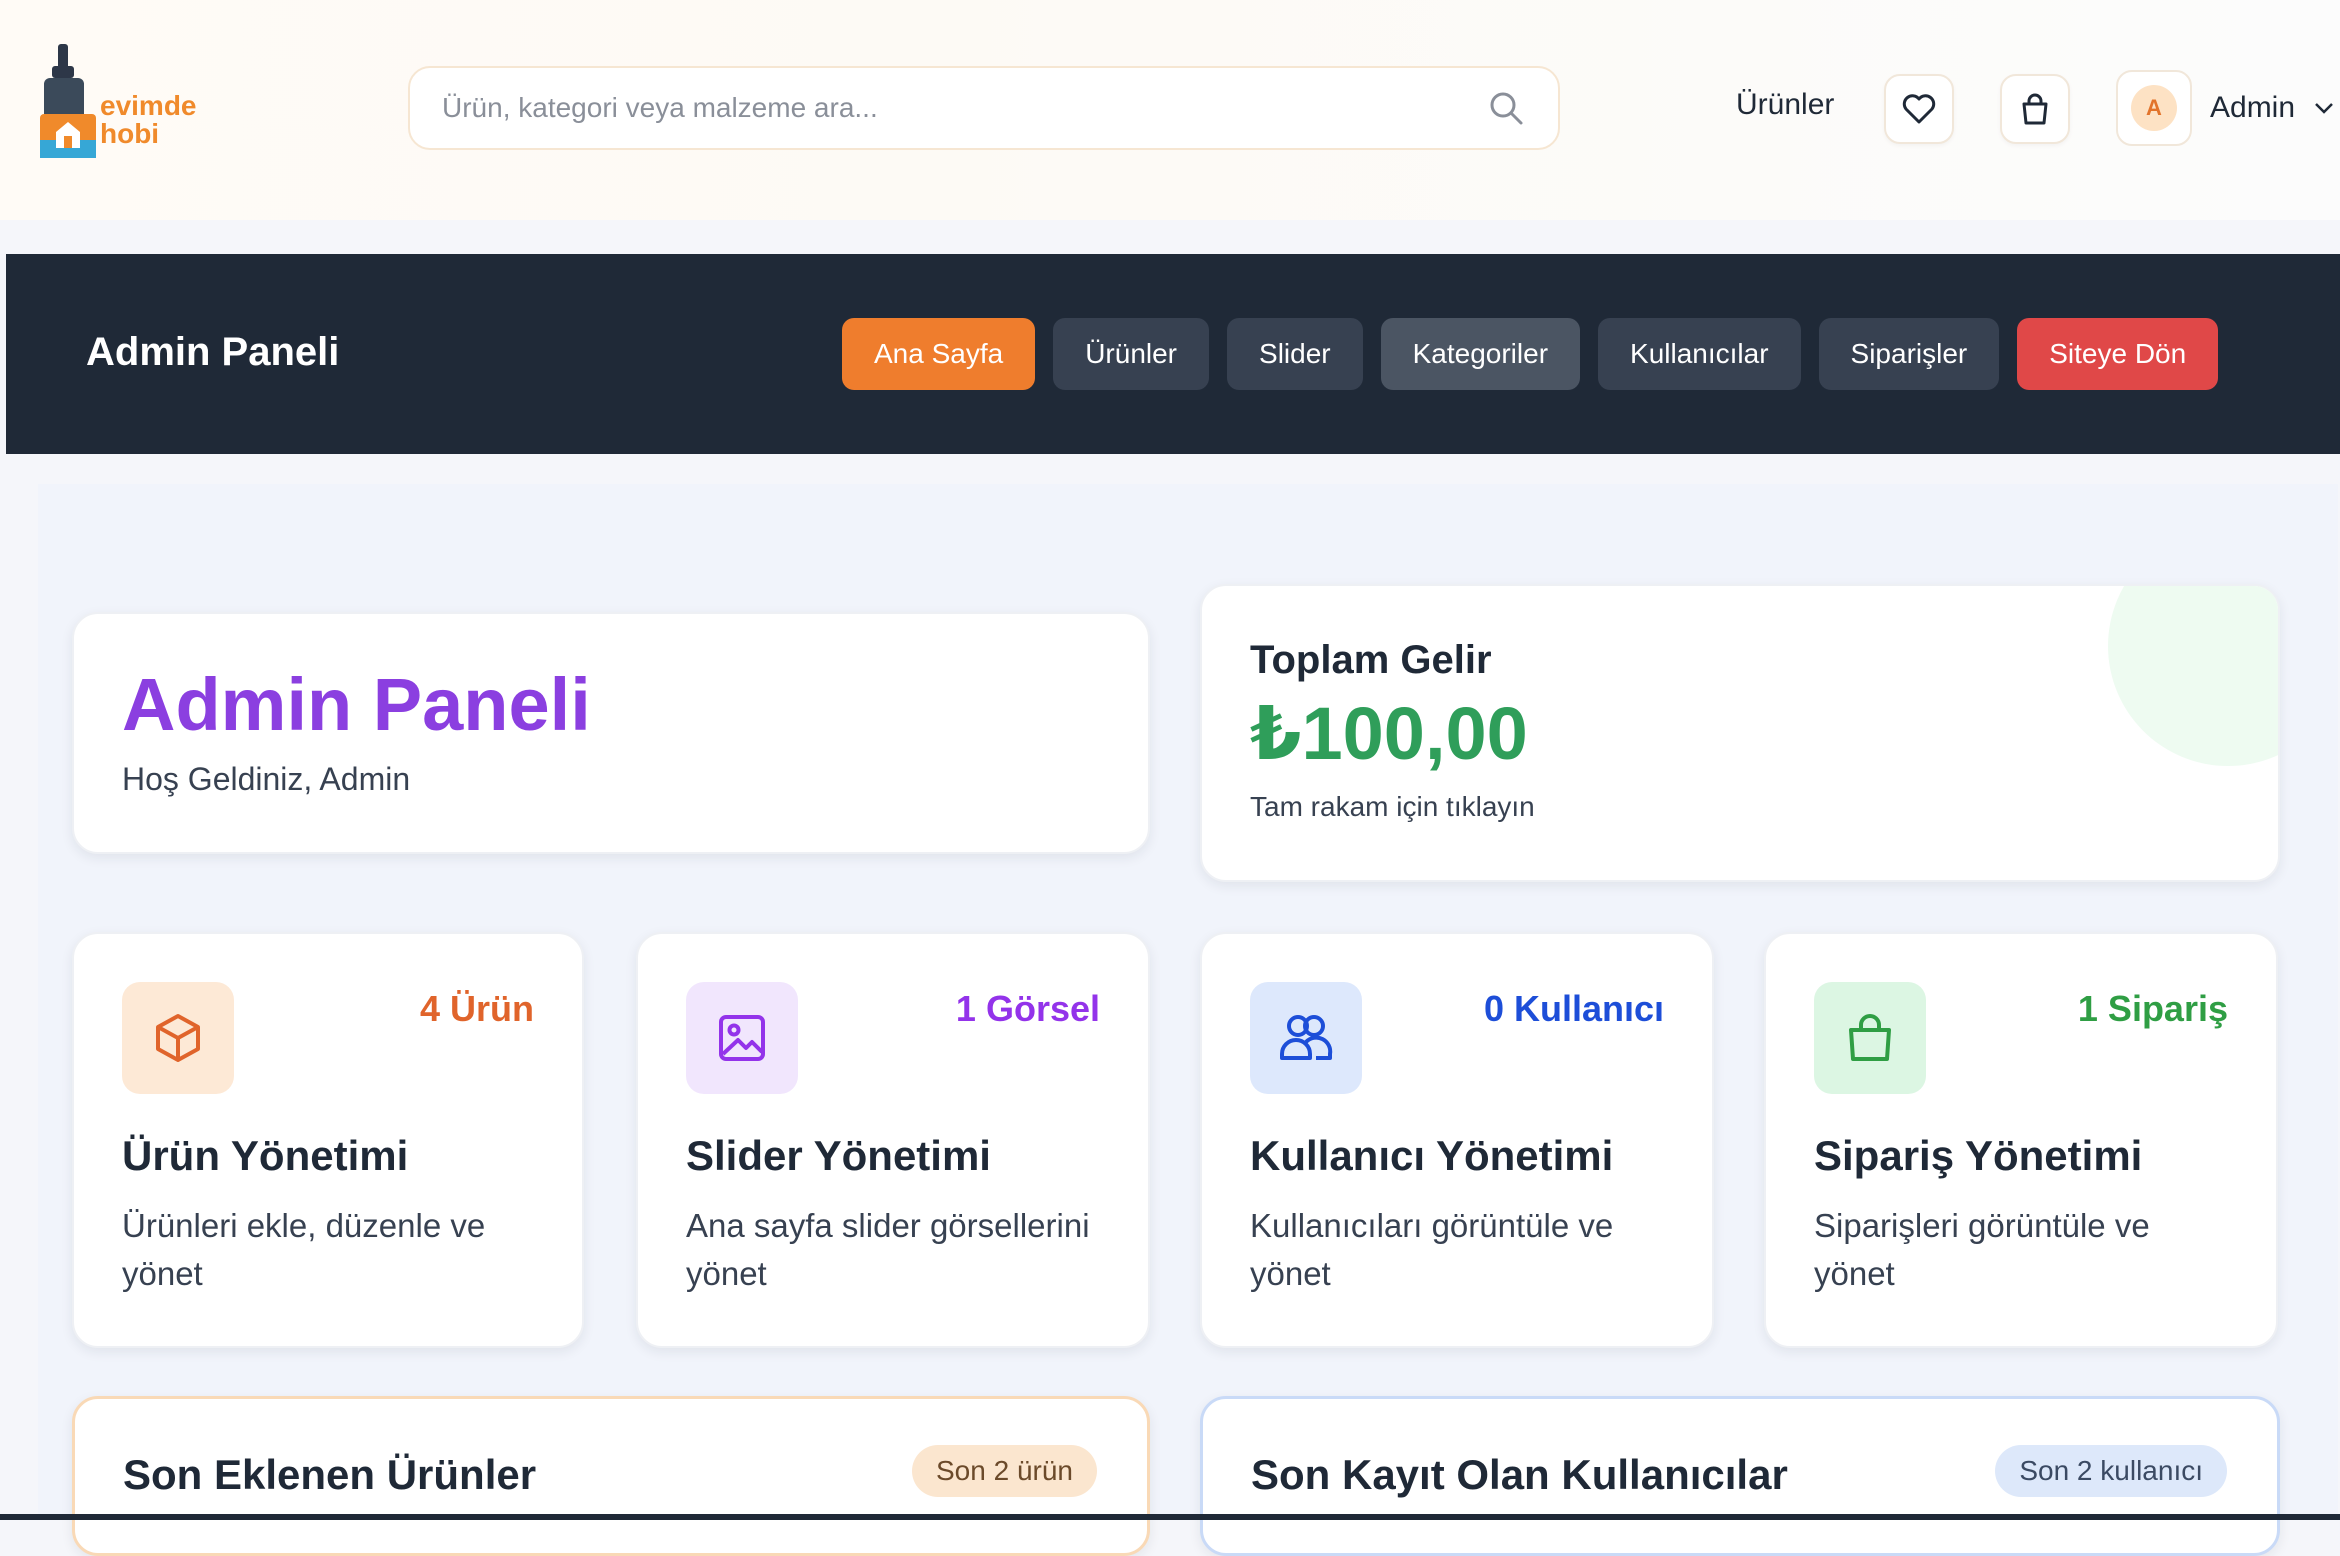 The image size is (2340, 1556). I want to click on window-bottom-edge, so click(1170, 1517).